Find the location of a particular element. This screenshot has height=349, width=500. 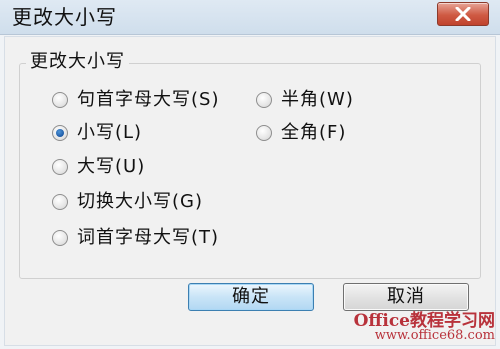

radio-label: 大写(U) is located at coordinates (111, 166).